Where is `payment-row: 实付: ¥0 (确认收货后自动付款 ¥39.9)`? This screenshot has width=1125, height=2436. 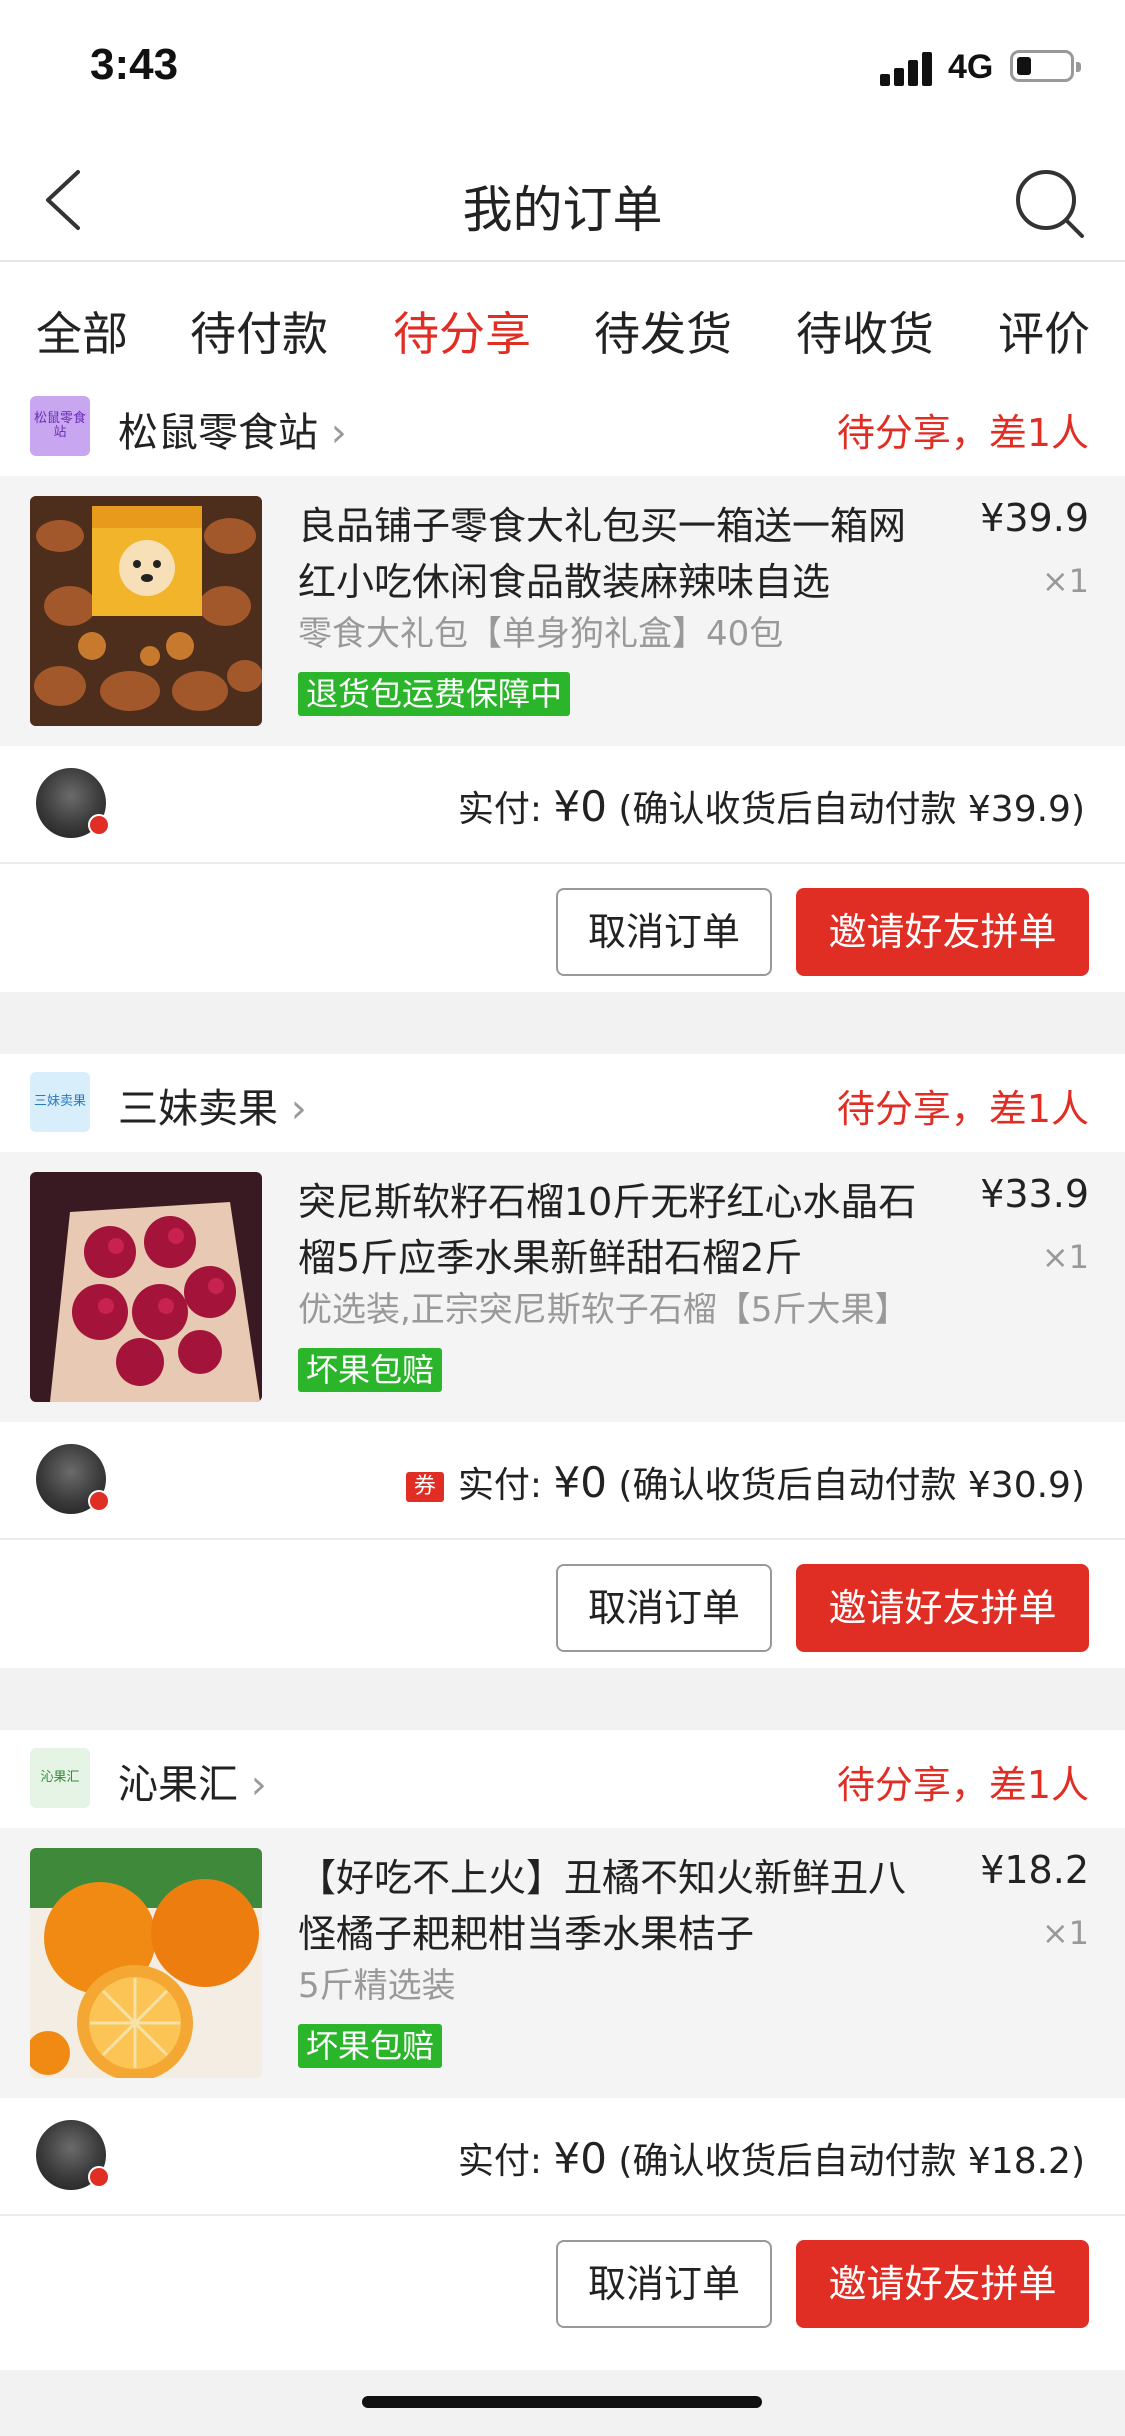 payment-row: 实付: ¥0 (确认收货后自动付款 ¥39.9) is located at coordinates (562, 805).